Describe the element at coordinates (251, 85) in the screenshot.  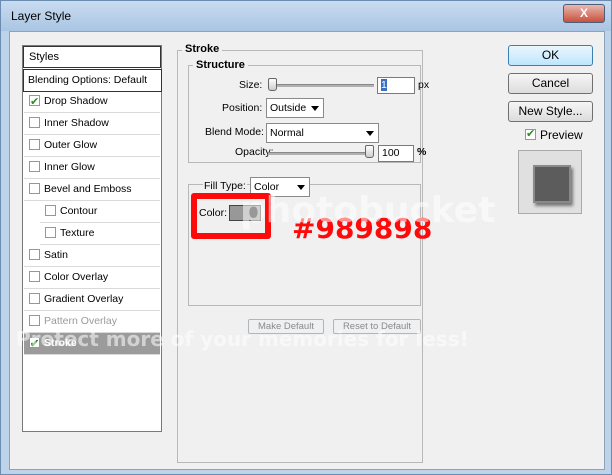
I see `size-label: Size:` at that location.